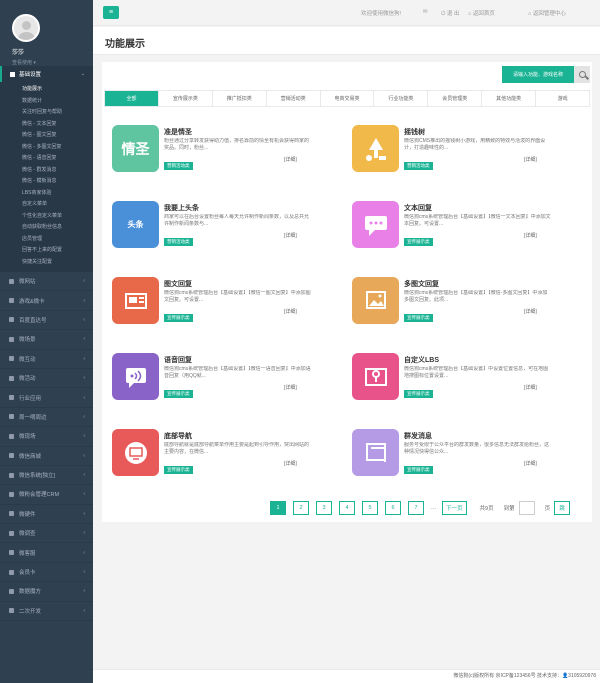 The image size is (600, 683). I want to click on card-title: 文本回复, so click(418, 208).